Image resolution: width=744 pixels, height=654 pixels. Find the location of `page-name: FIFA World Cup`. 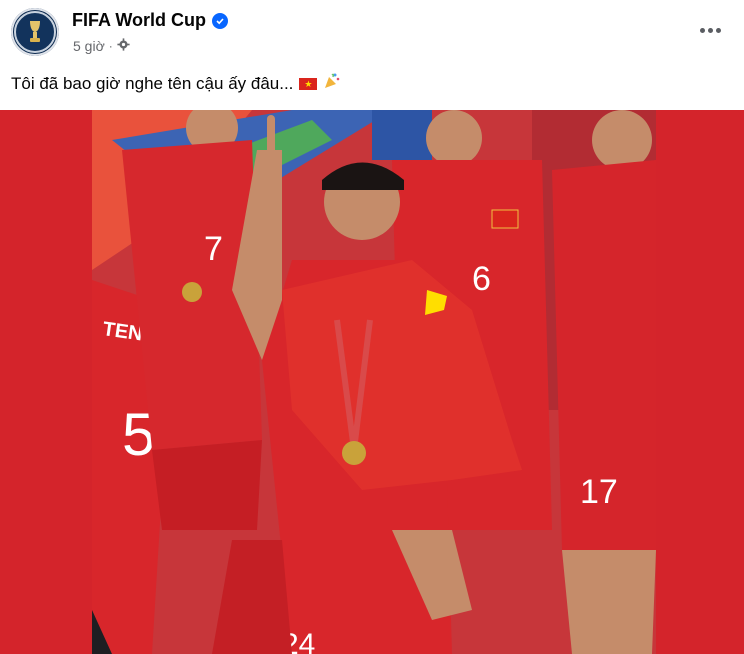

page-name: FIFA World Cup is located at coordinates (150, 20).